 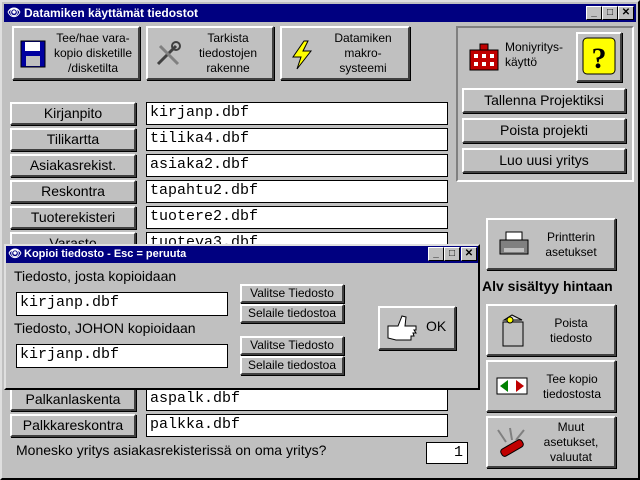 What do you see at coordinates (73, 425) in the screenshot?
I see `file-button-7: Palkkareskontra` at bounding box center [73, 425].